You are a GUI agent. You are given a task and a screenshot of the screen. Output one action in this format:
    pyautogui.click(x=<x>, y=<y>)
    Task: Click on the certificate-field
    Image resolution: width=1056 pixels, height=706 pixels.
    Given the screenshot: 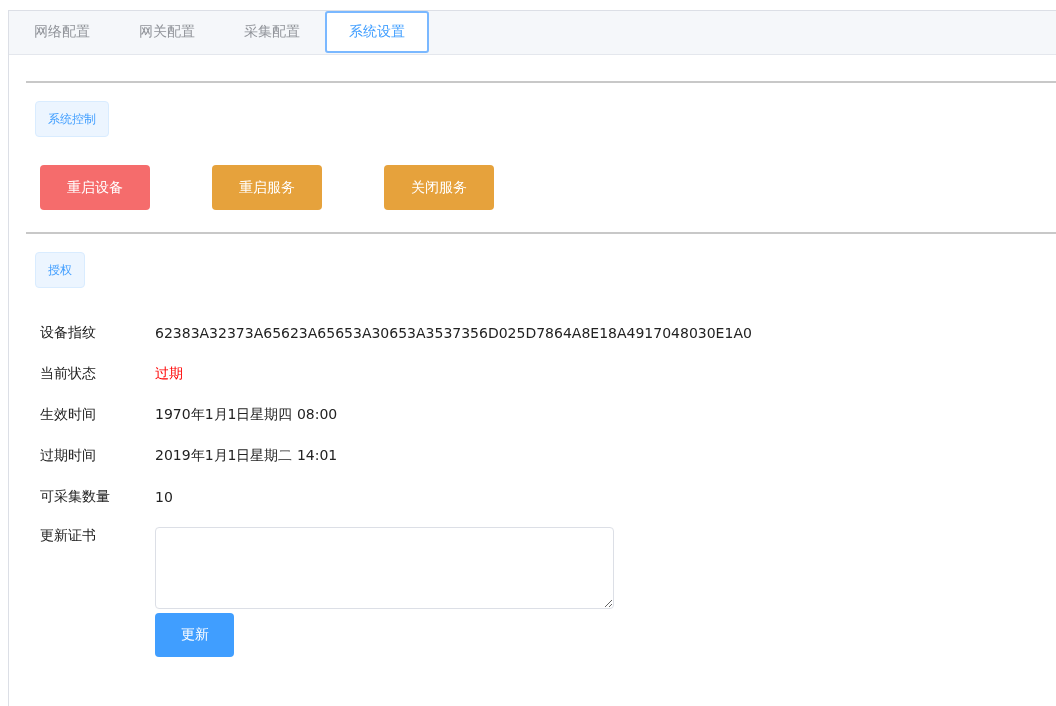 What is the action you would take?
    pyautogui.click(x=384, y=568)
    